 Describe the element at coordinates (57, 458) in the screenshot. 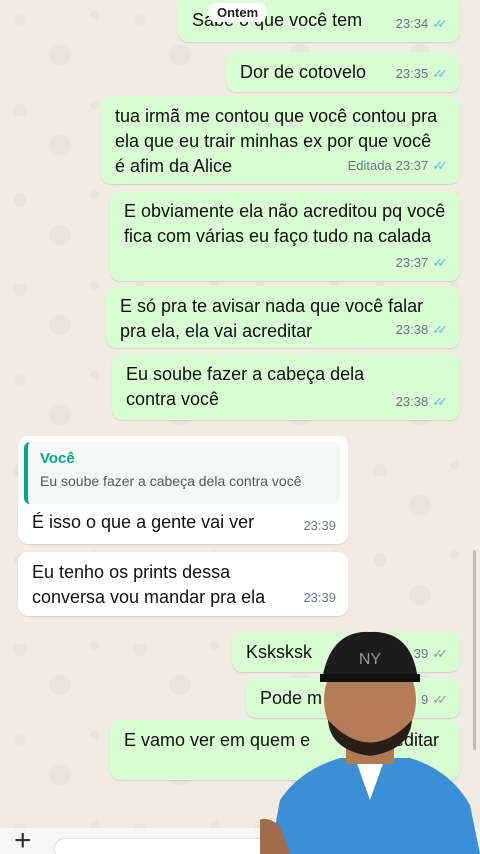

I see `quote-author: Você` at that location.